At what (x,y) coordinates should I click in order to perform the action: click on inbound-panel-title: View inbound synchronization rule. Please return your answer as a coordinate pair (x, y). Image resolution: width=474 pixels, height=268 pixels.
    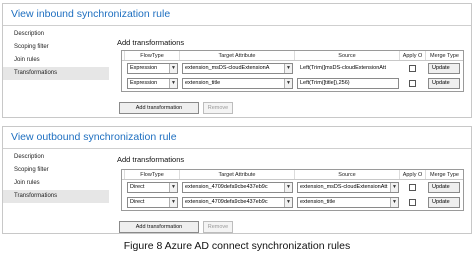
    Looking at the image, I should click on (91, 14).